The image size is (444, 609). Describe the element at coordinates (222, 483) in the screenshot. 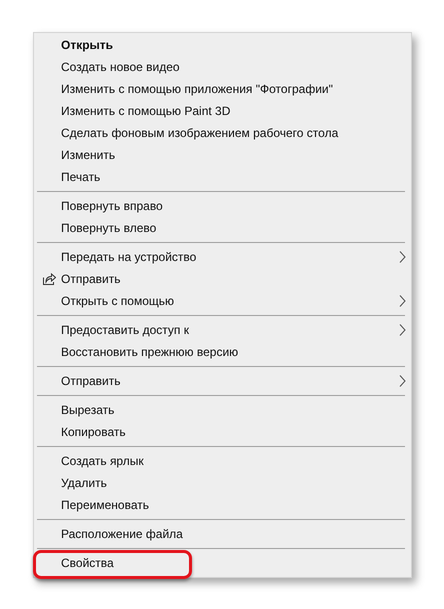

I see `menu-item: Удалить` at that location.